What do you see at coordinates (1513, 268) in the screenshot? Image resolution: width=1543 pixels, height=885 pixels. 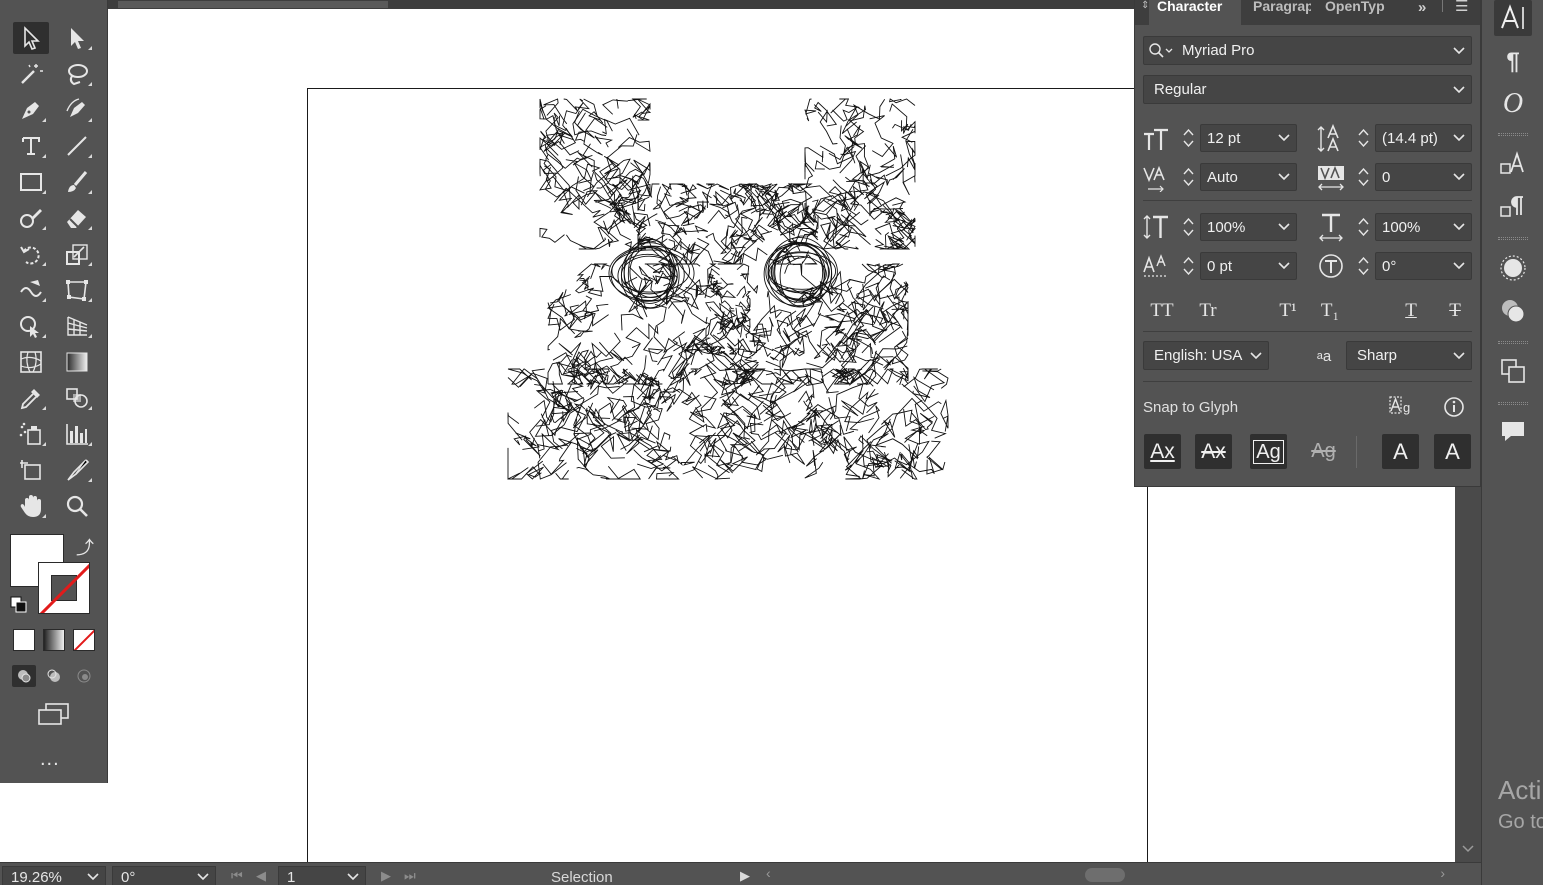 I see `appearance-panel-icon` at bounding box center [1513, 268].